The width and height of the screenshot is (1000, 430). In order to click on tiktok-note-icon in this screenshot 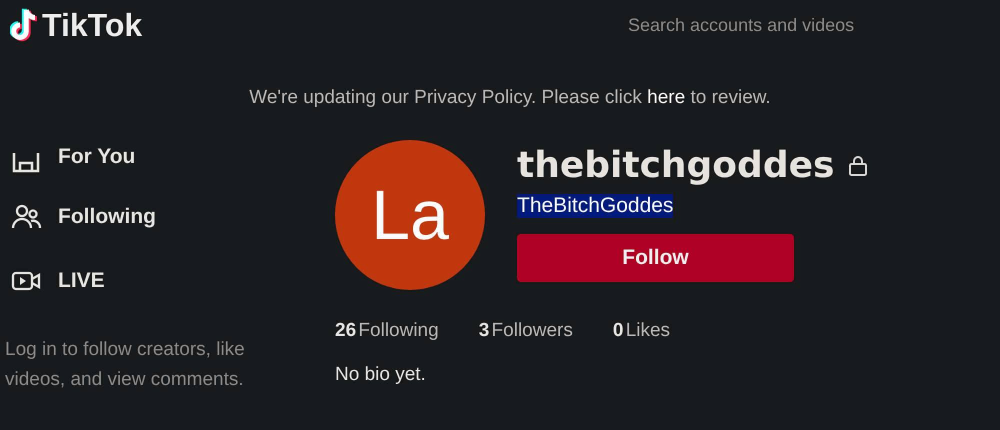, I will do `click(25, 25)`.